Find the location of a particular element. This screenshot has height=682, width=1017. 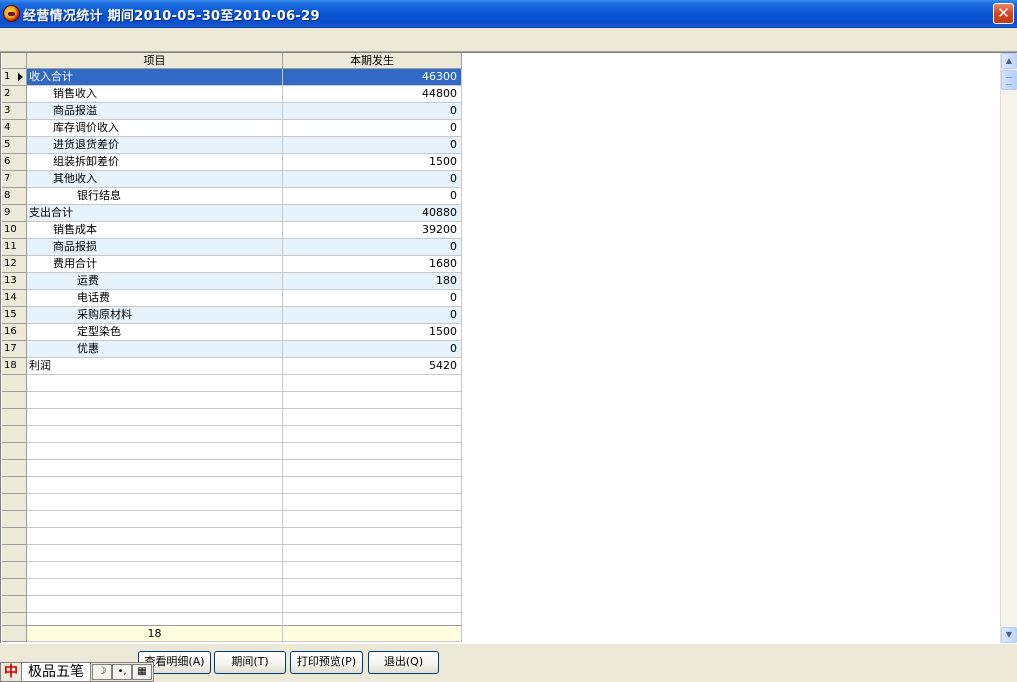

amount-cell: 180 is located at coordinates (372, 281).